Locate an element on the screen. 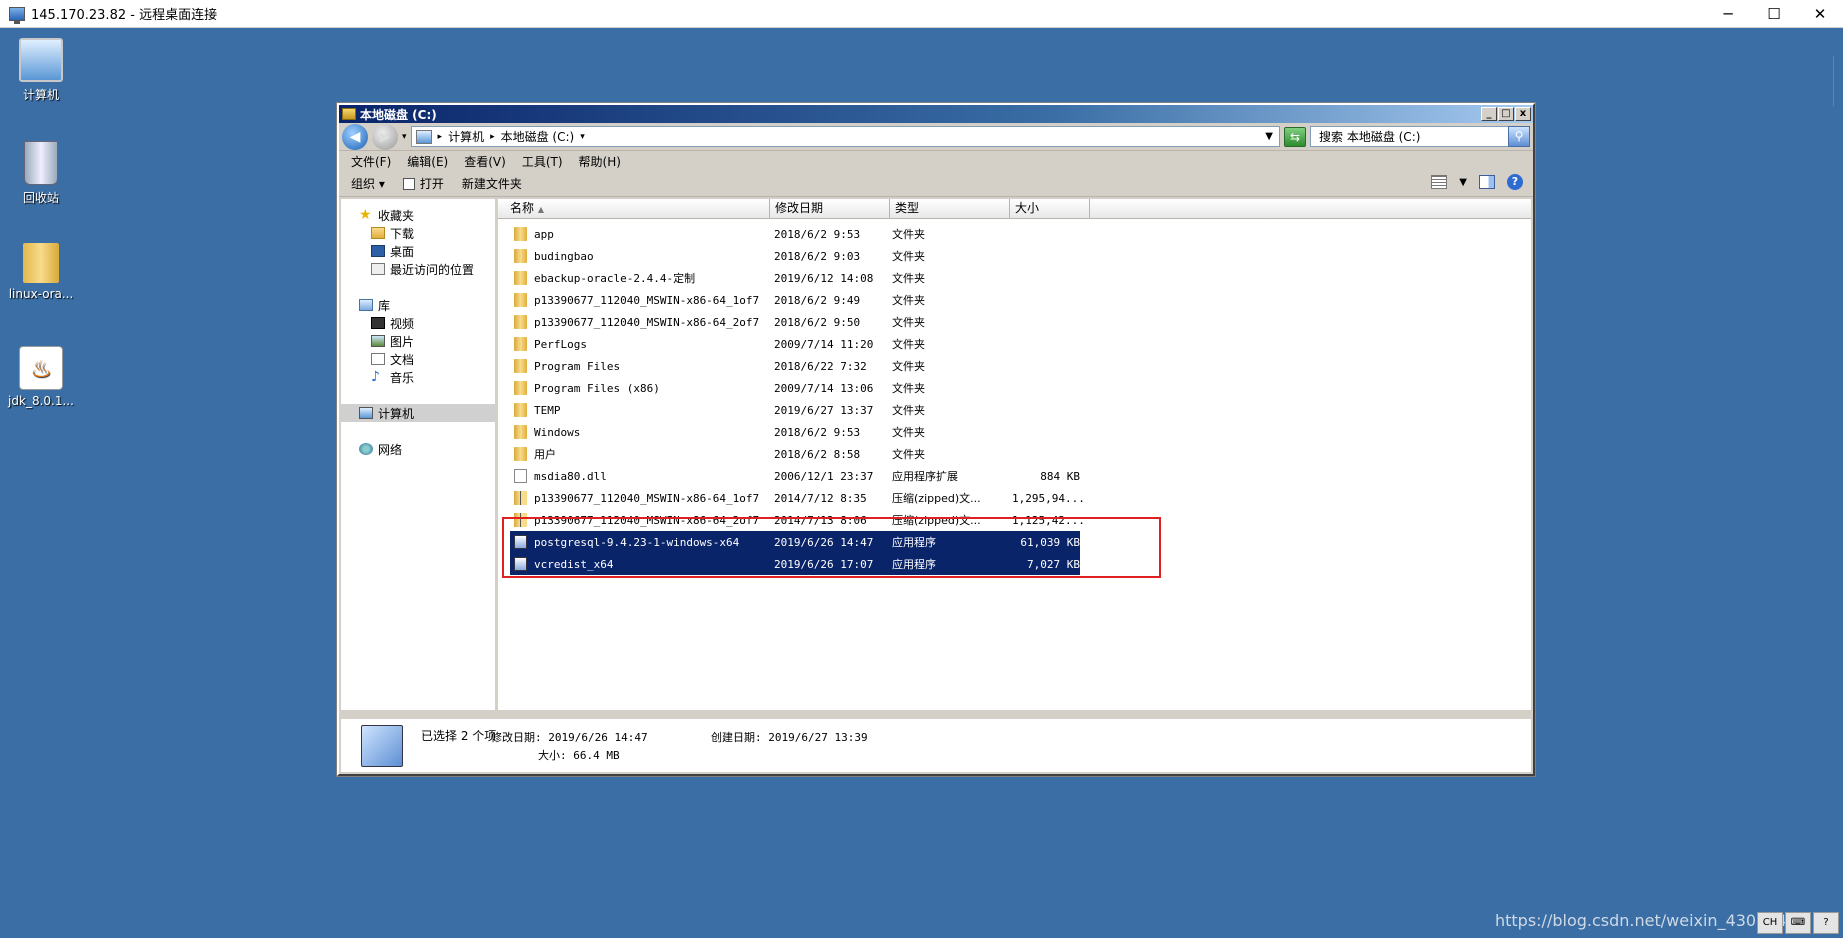  menu-edit: 编辑(E) is located at coordinates (427, 161).